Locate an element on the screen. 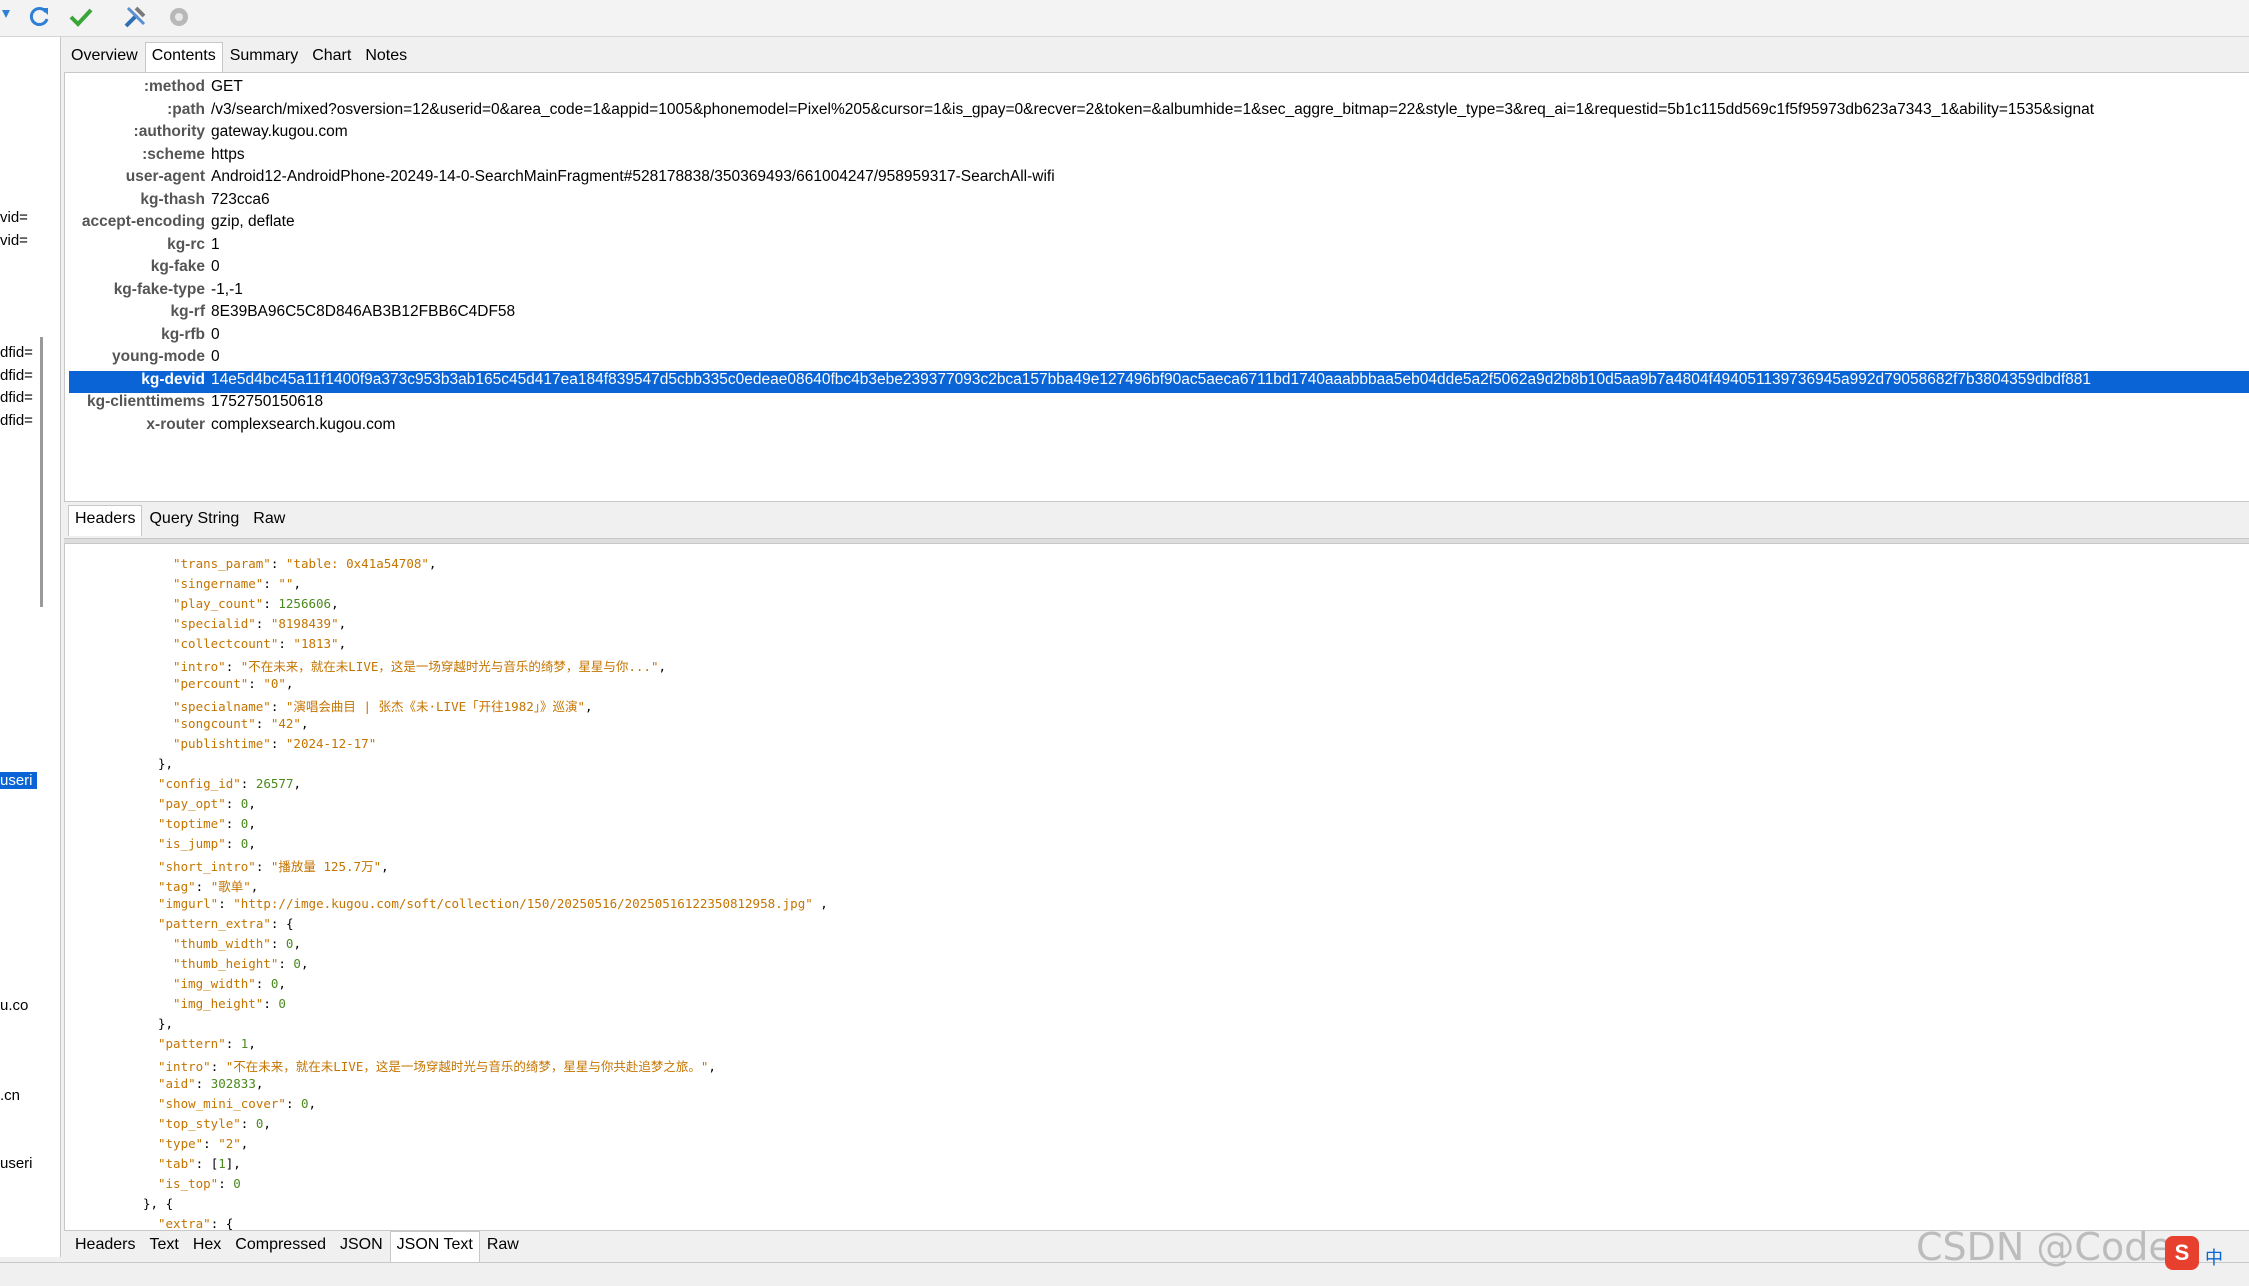 This screenshot has width=2249, height=1286. tab-response-text: Text is located at coordinates (163, 1247).